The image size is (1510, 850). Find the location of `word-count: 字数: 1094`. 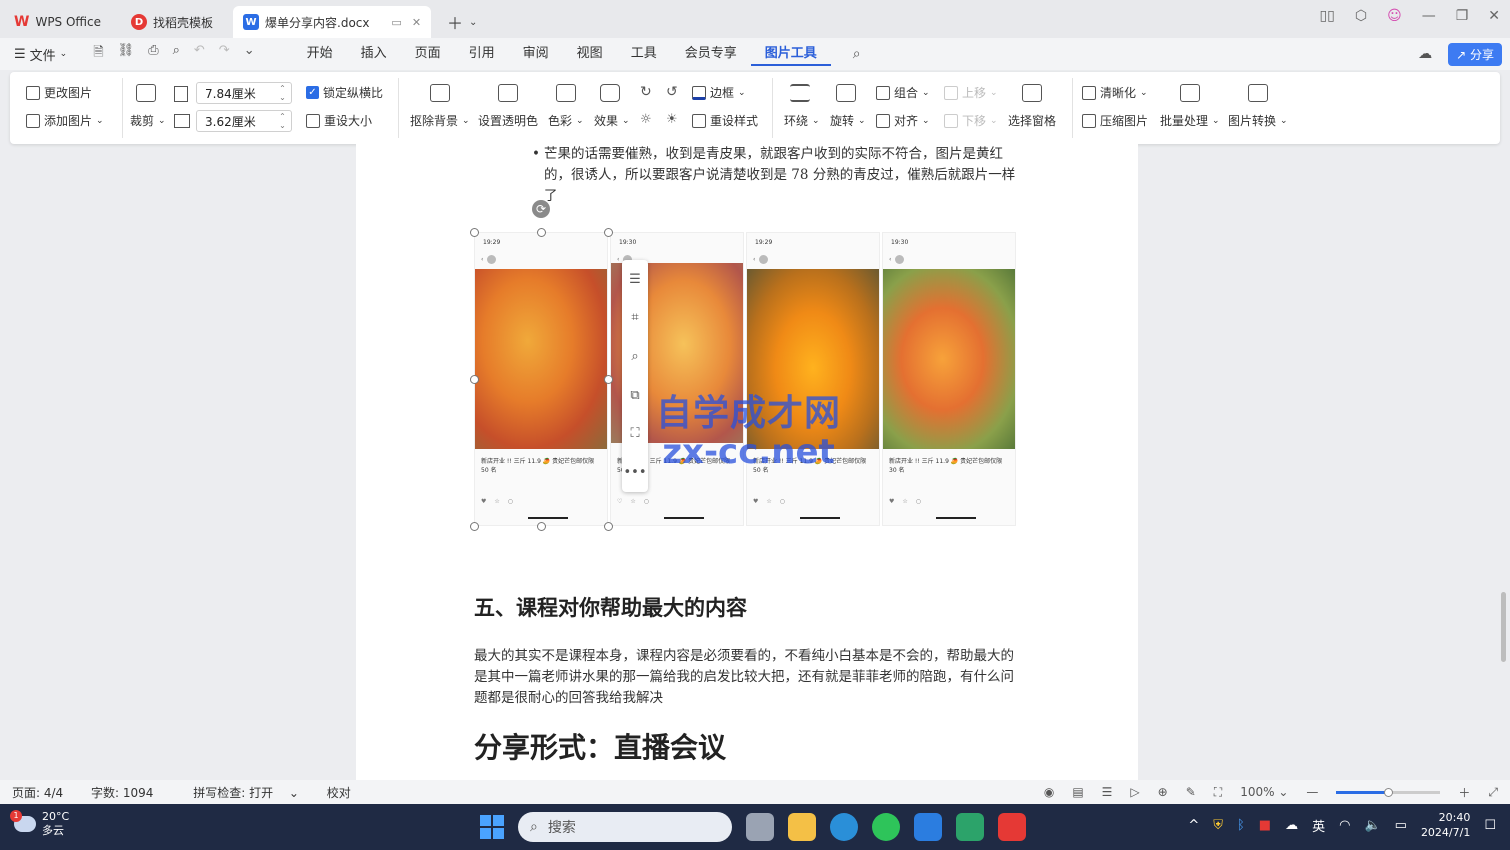

word-count: 字数: 1094 is located at coordinates (122, 793).